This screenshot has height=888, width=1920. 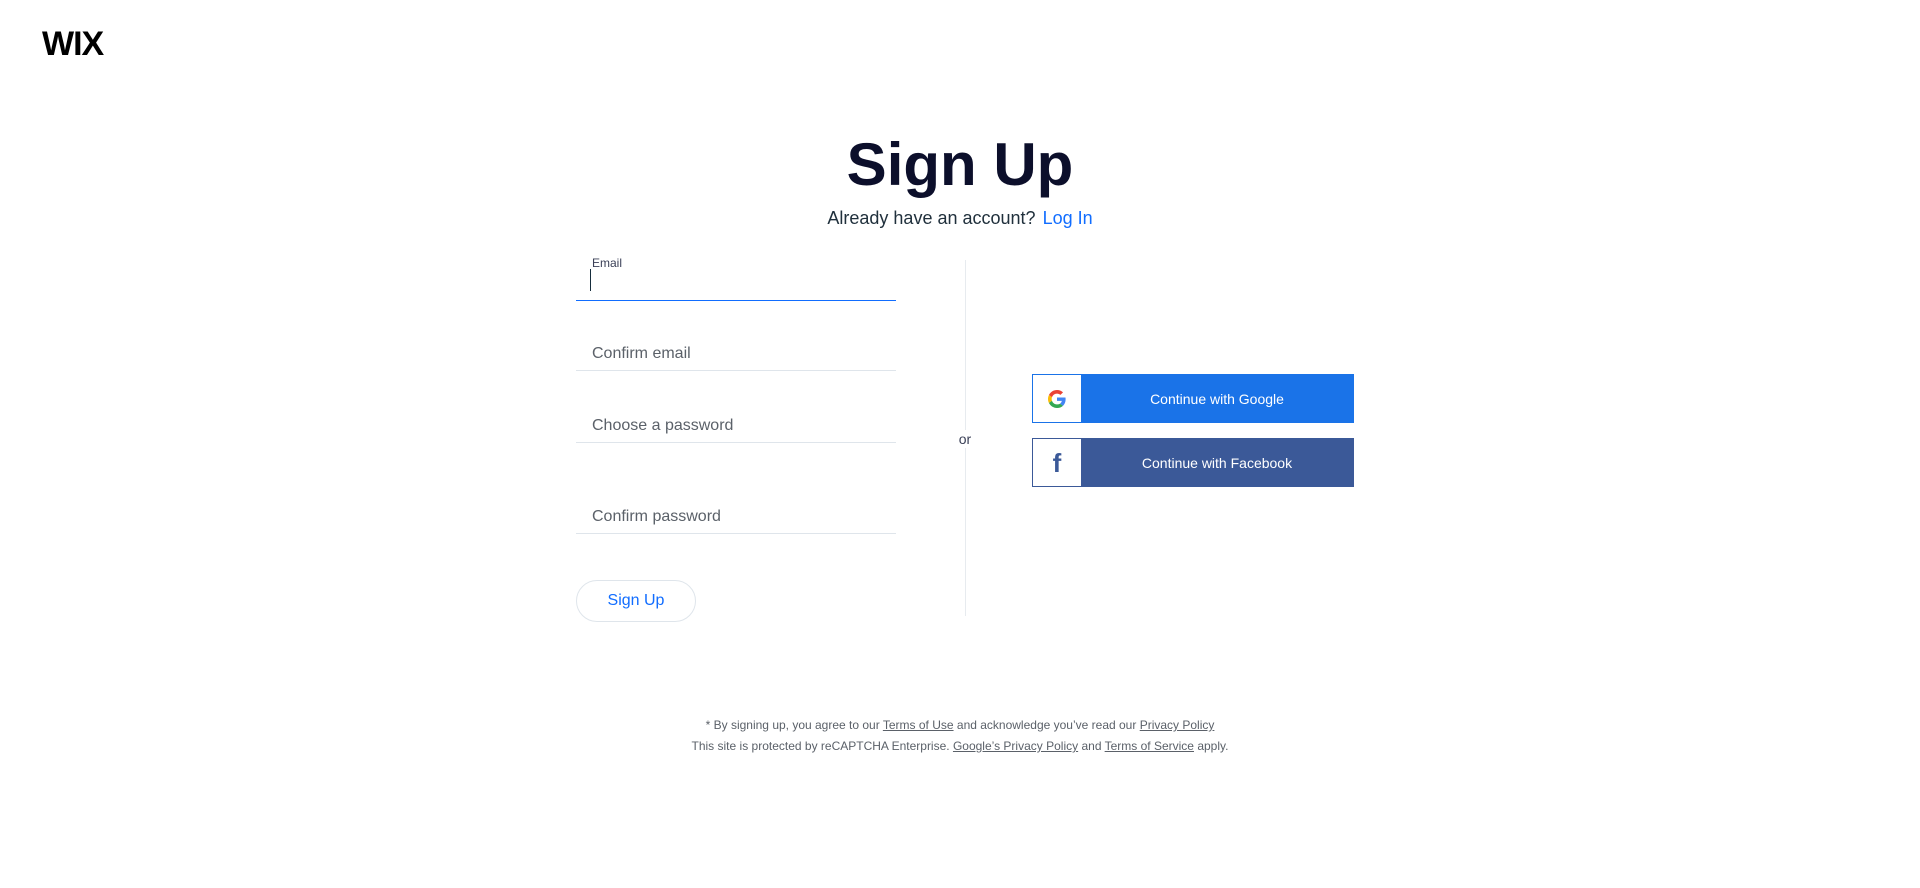 I want to click on recaptcha-notice-suffix: apply., so click(x=1213, y=746).